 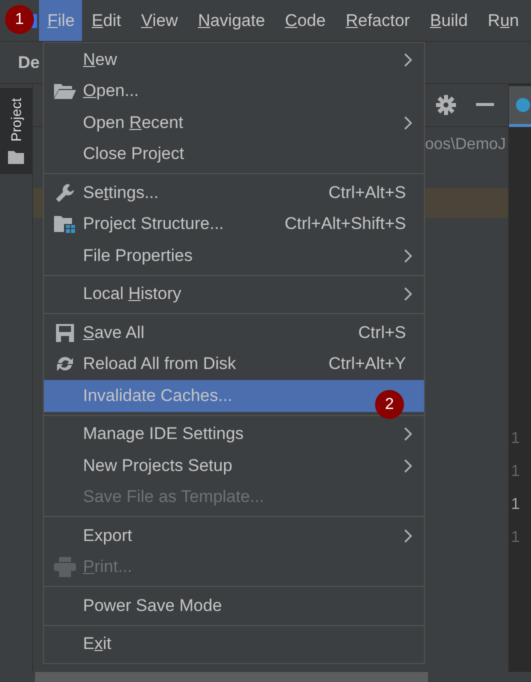 I want to click on reload-icon, so click(x=65, y=364).